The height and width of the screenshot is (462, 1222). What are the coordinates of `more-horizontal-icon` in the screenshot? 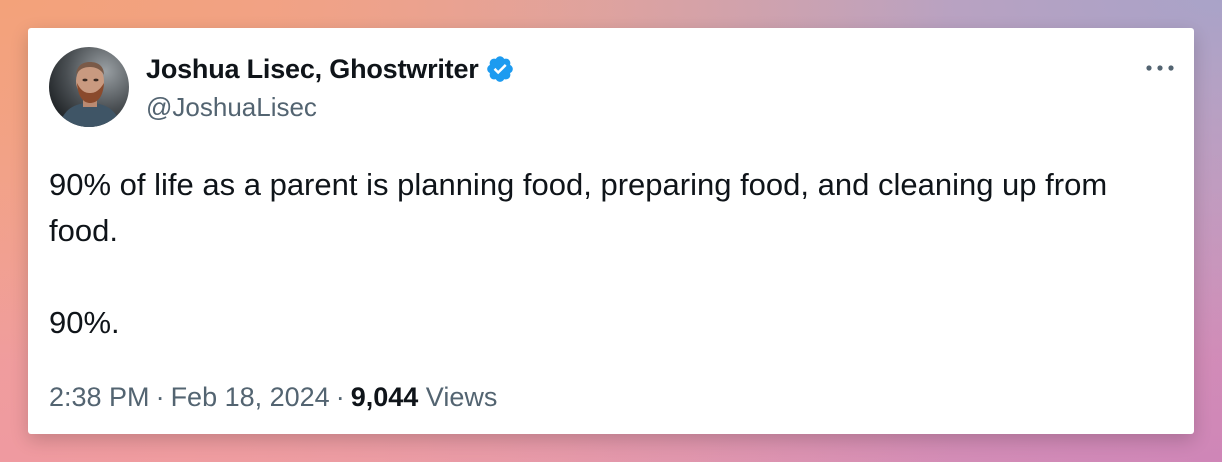 It's located at (1160, 68).